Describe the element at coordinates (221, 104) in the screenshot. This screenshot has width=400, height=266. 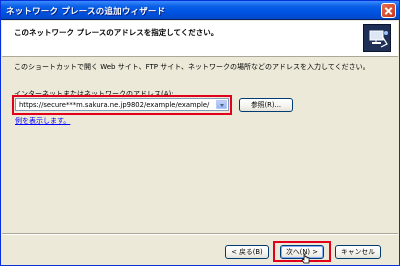
I see `chevron-down-icon` at that location.